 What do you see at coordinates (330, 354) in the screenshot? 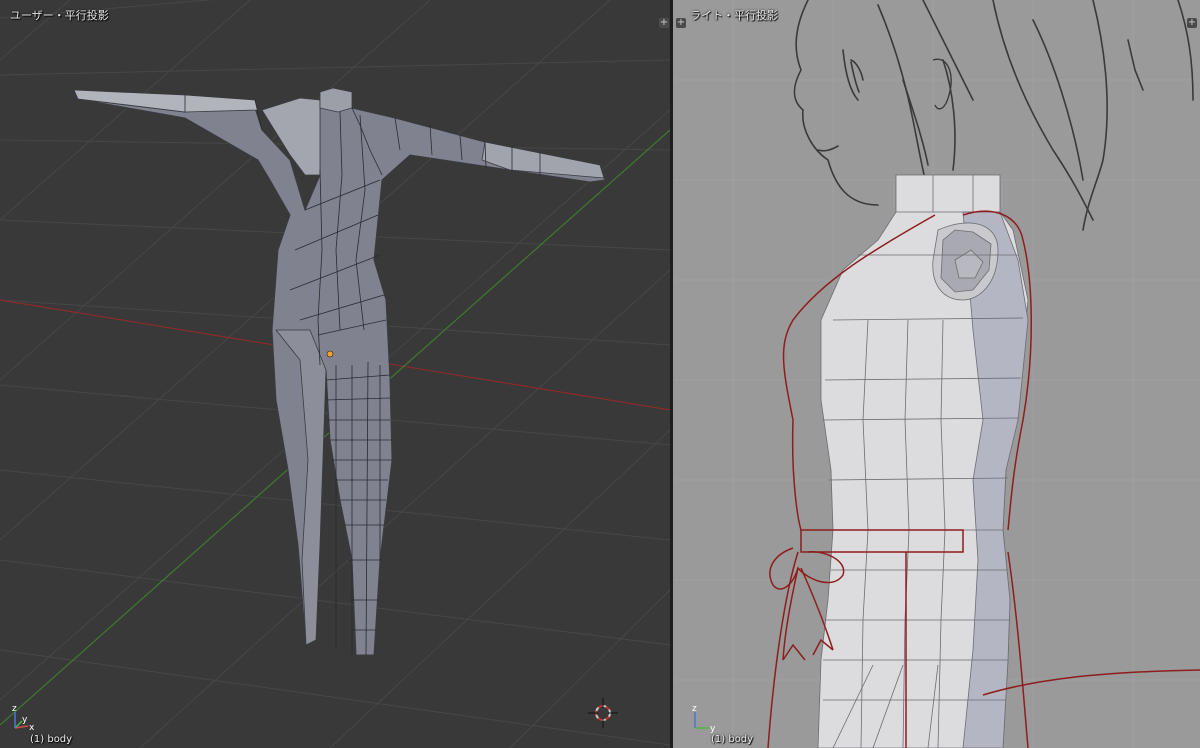
I see `object-origin-dot` at bounding box center [330, 354].